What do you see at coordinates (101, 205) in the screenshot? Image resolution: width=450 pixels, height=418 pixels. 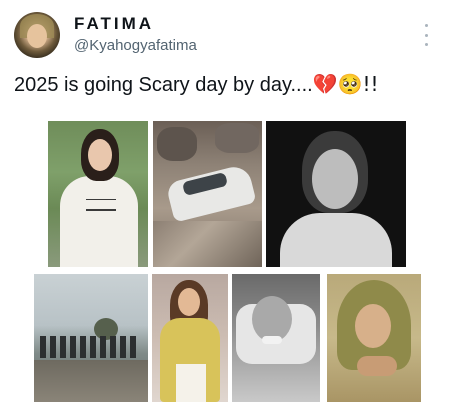 I see `shirt-print` at bounding box center [101, 205].